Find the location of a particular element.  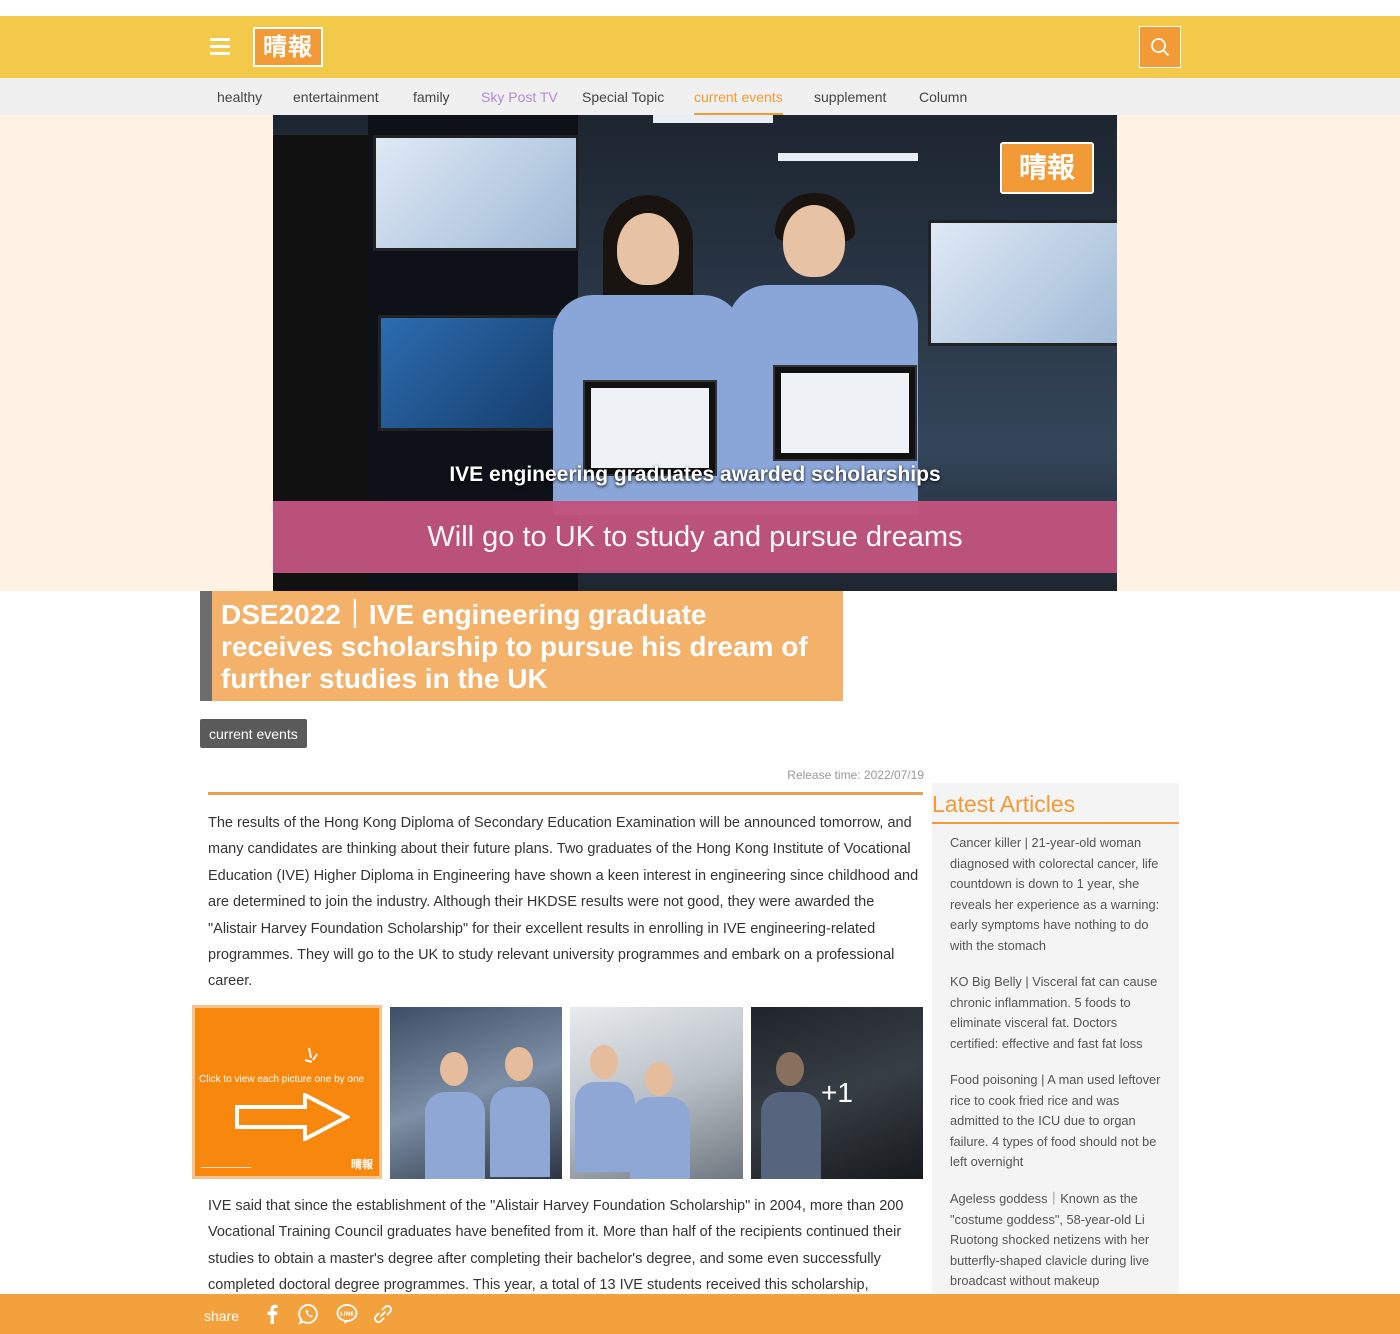

hamburger-menu-icon is located at coordinates (220, 47).